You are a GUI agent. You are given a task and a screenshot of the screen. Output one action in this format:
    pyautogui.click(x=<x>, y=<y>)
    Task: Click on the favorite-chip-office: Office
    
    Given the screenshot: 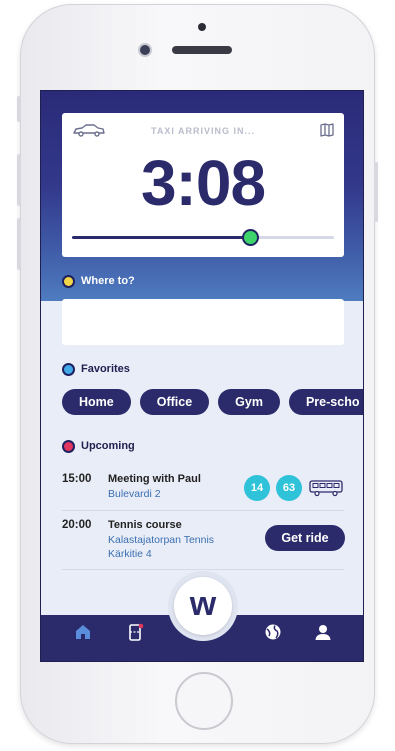 What is the action you would take?
    pyautogui.click(x=174, y=402)
    